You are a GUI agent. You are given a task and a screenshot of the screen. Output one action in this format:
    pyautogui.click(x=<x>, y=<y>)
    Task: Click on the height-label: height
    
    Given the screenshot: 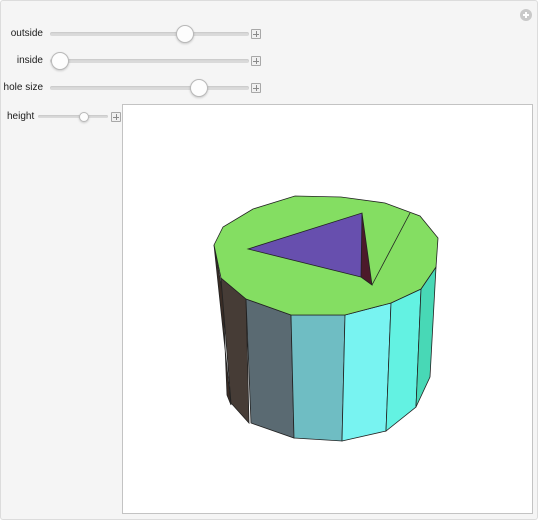 What is the action you would take?
    pyautogui.click(x=21, y=116)
    